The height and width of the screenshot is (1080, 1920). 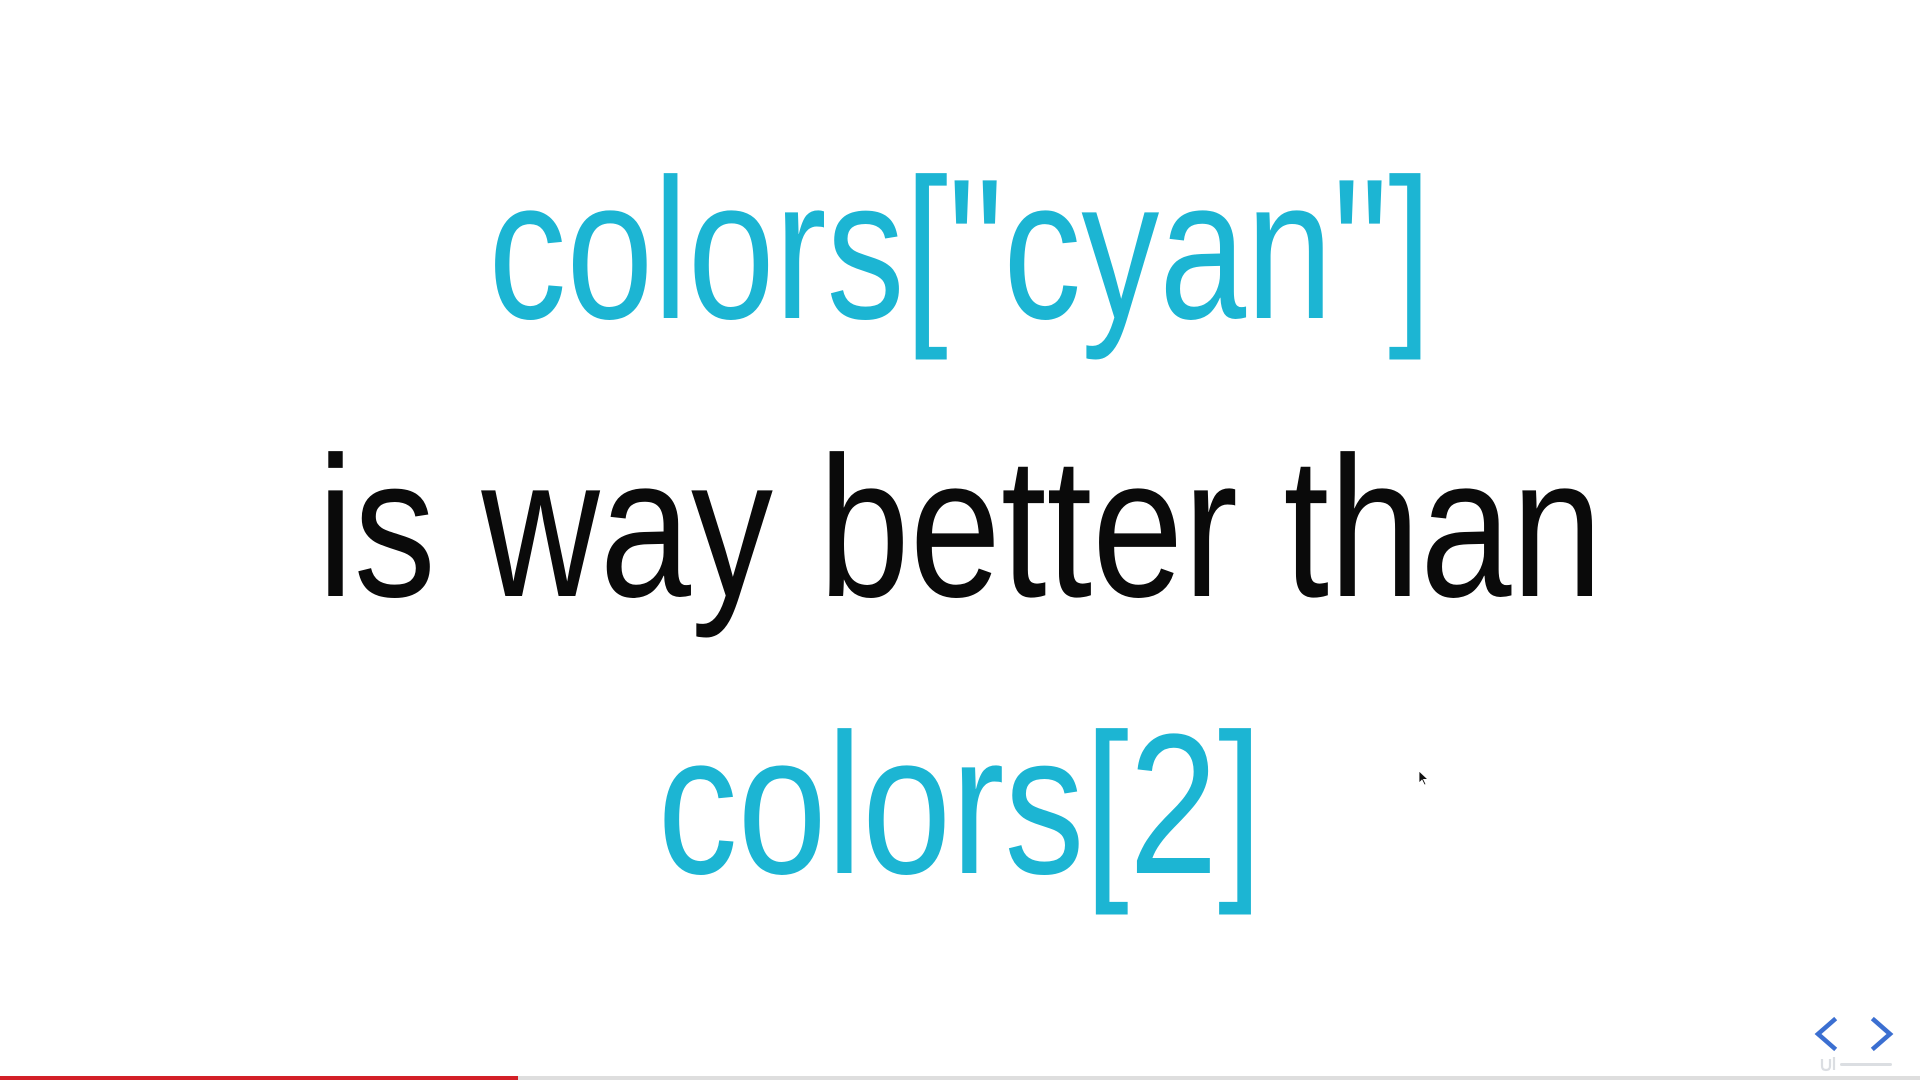 What do you see at coordinates (259, 1078) in the screenshot?
I see `video-progress-fill` at bounding box center [259, 1078].